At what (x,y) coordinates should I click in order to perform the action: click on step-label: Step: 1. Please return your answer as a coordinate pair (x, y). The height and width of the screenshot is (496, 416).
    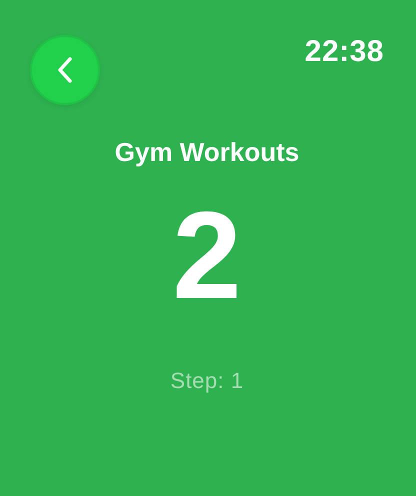
    Looking at the image, I should click on (207, 381).